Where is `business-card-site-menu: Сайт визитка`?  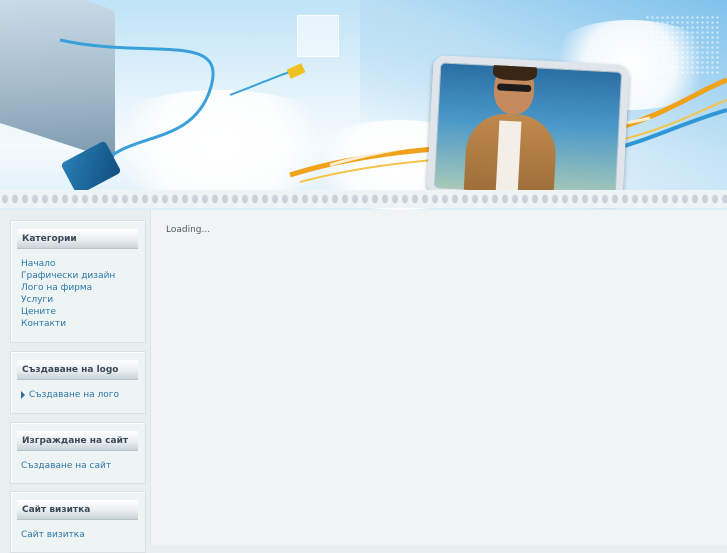
business-card-site-menu: Сайт визитка is located at coordinates (53, 535).